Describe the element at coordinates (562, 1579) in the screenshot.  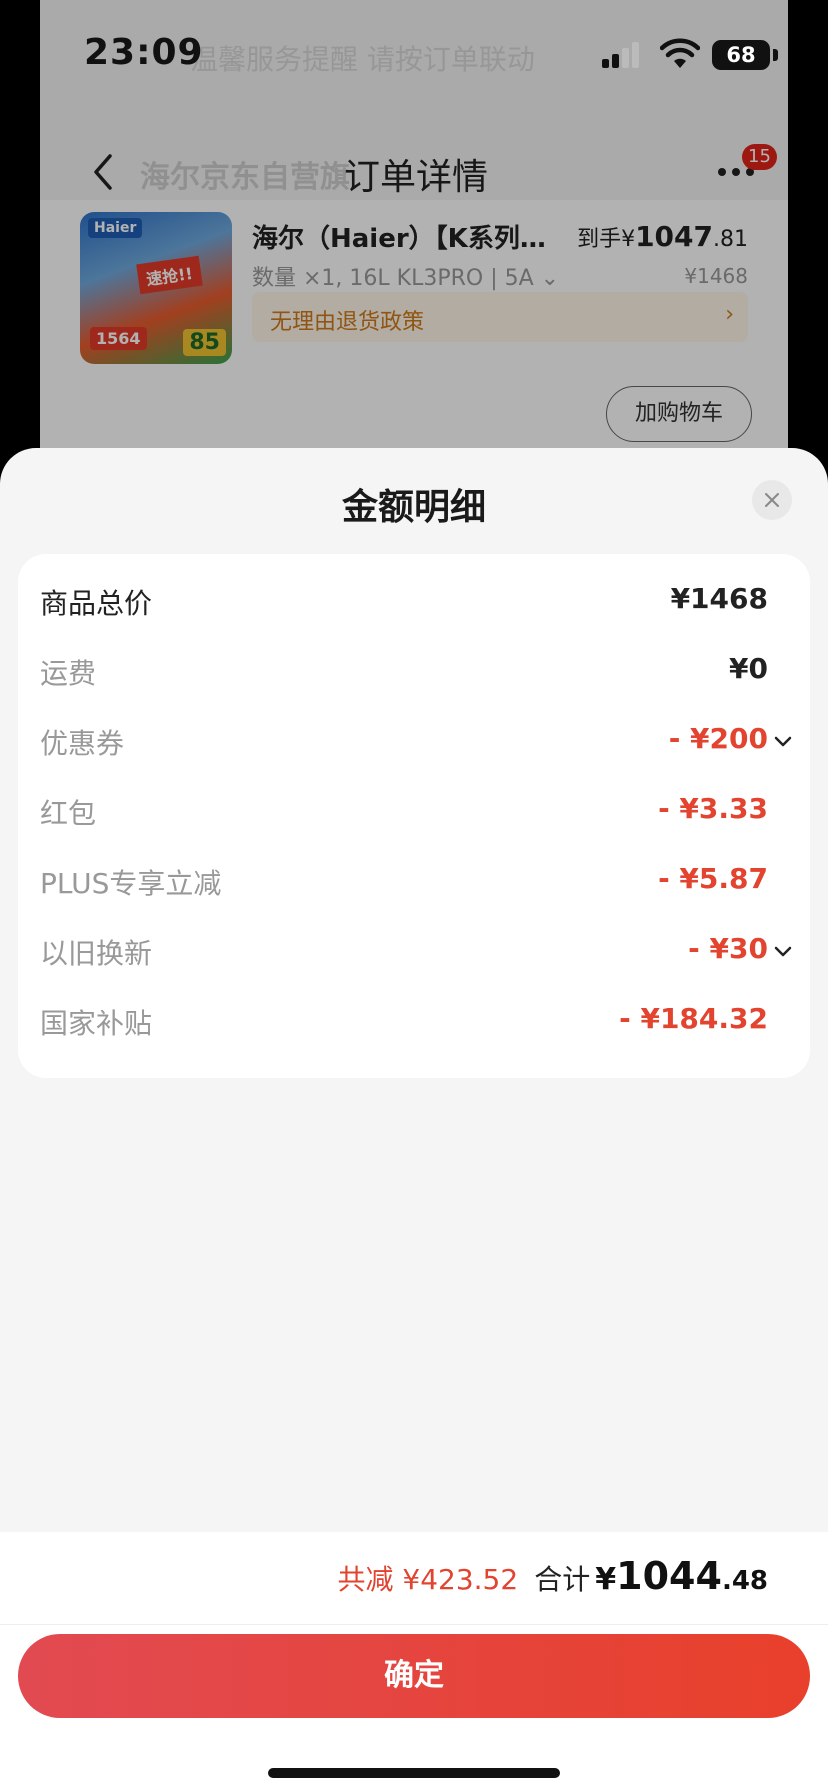
I see `total-label: 合计` at that location.